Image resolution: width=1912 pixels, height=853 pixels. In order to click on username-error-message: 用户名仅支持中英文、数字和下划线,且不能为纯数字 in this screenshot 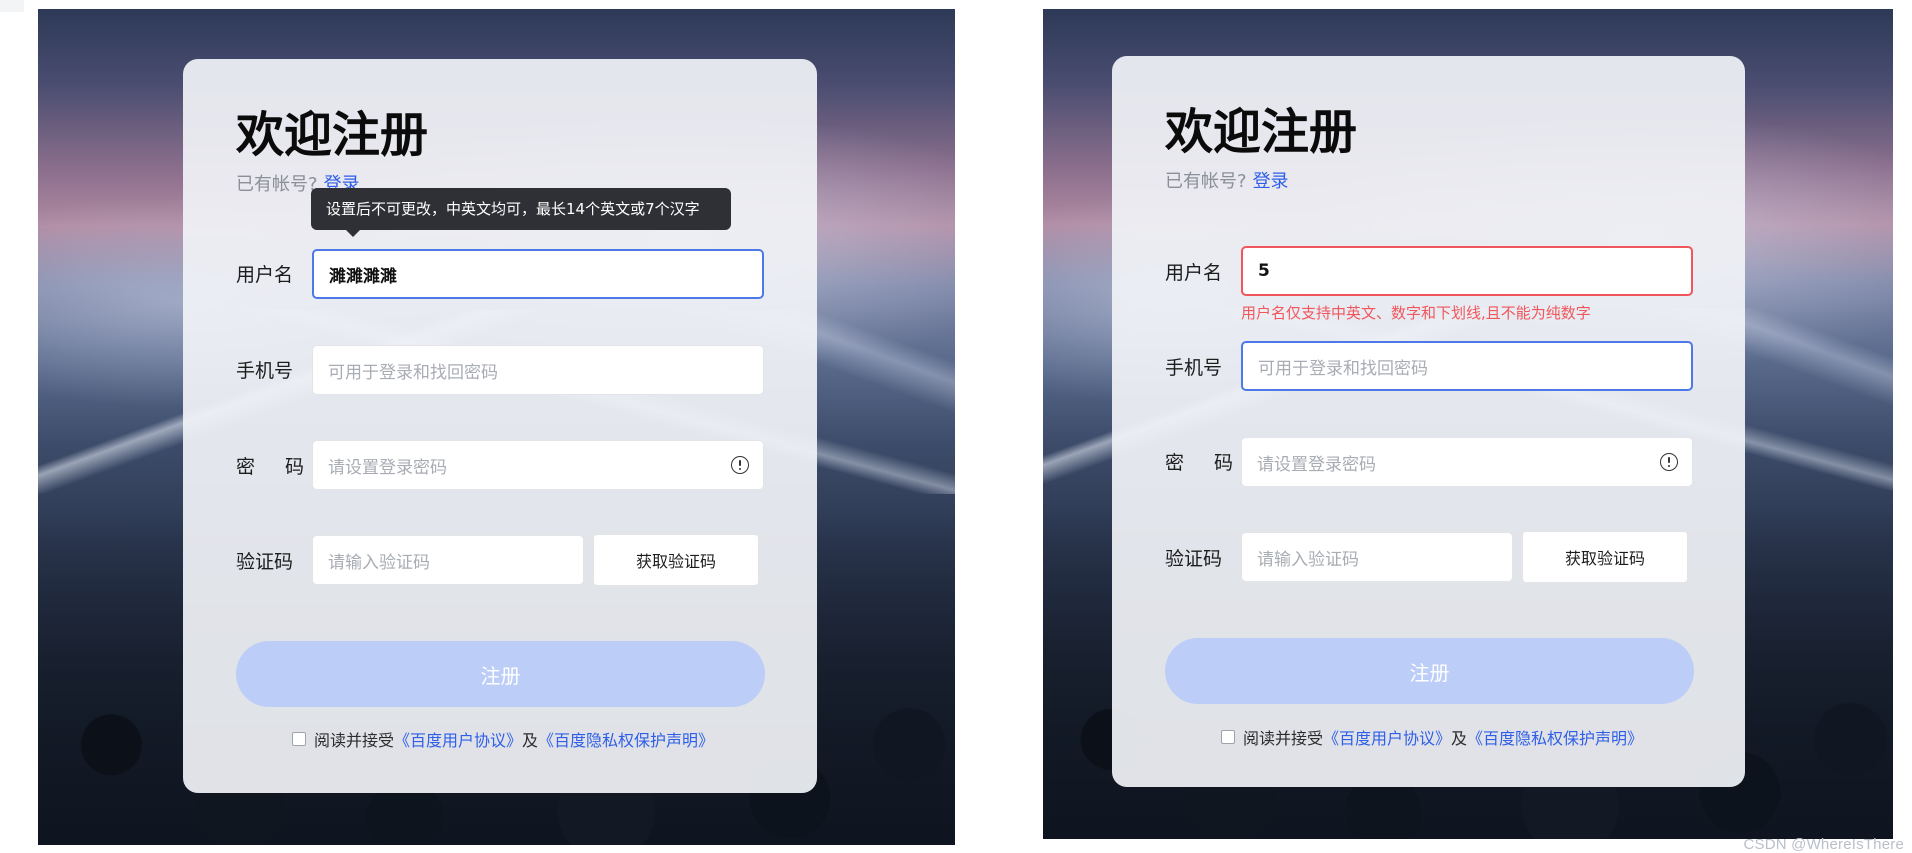, I will do `click(1416, 313)`.